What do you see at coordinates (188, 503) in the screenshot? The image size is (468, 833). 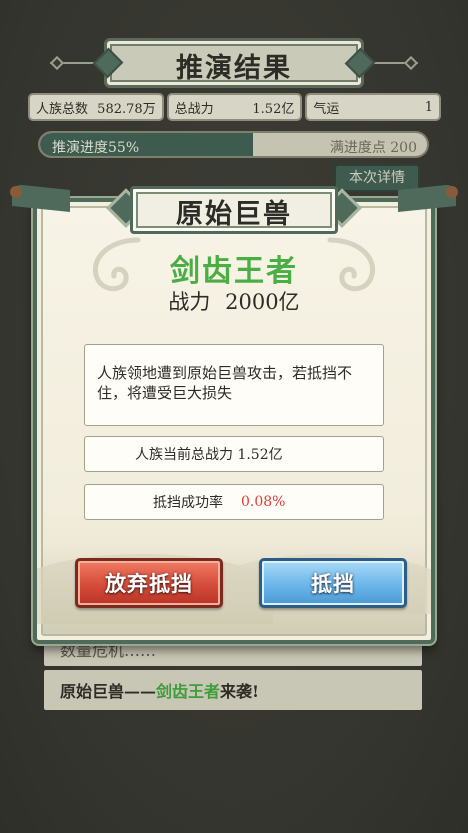 I see `success-rate-label: 抵挡成功率` at bounding box center [188, 503].